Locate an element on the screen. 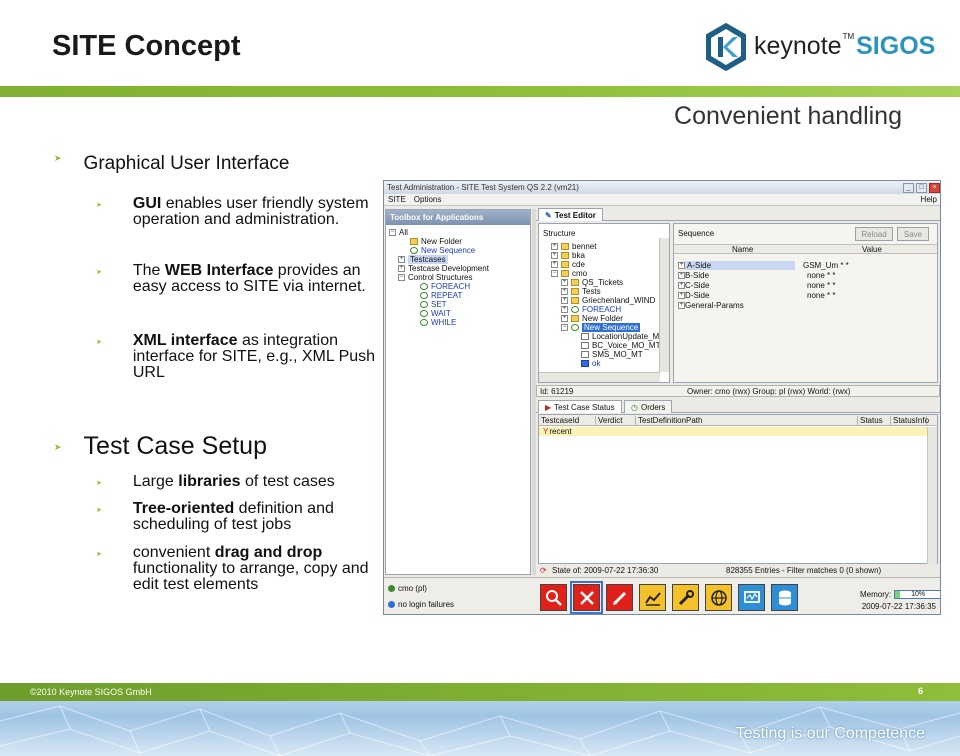 The image size is (960, 756). tree-node: + Tests is located at coordinates (581, 291).